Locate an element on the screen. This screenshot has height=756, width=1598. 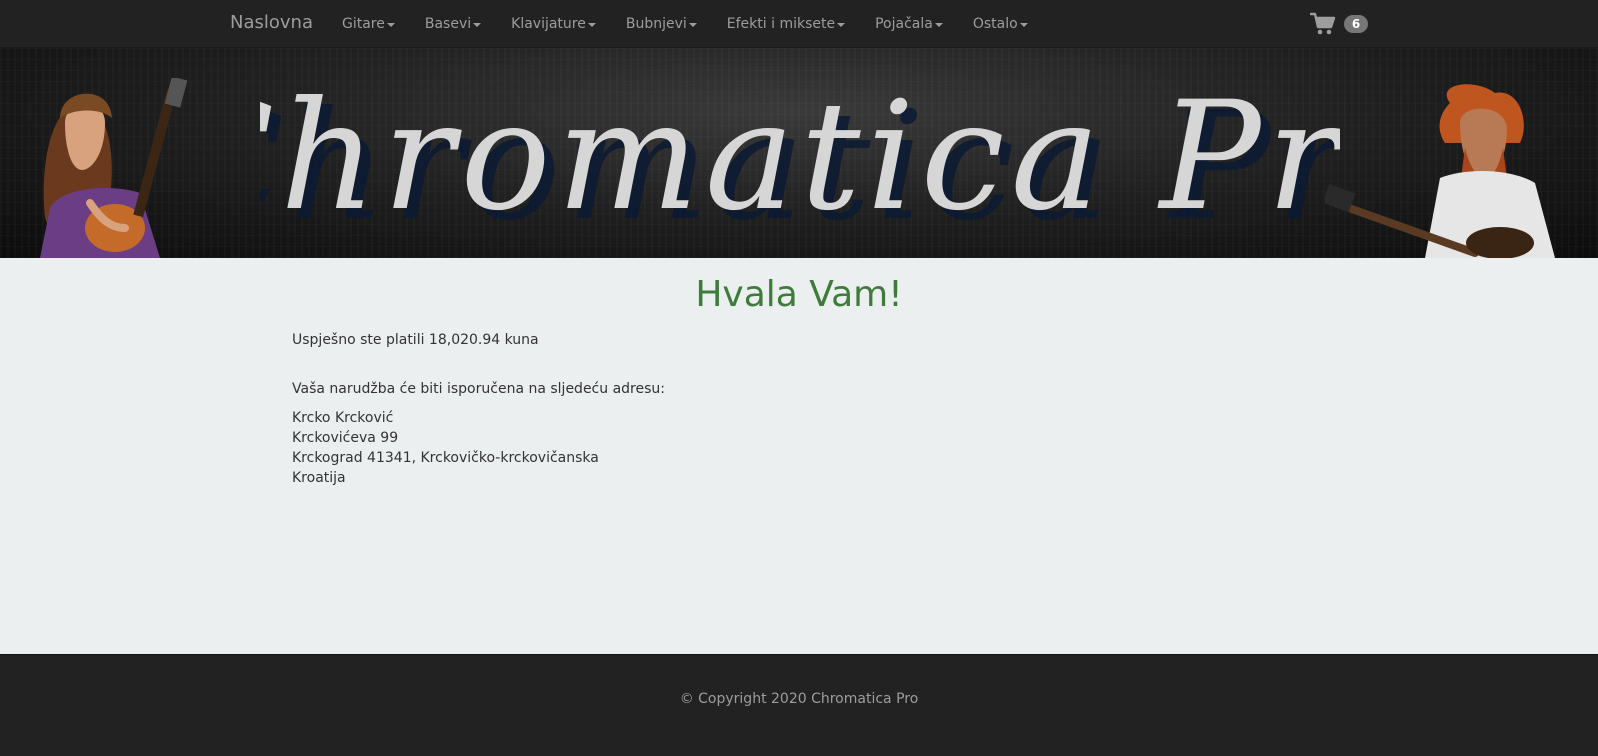
menu-item-label: Klavijature is located at coordinates (548, 23).